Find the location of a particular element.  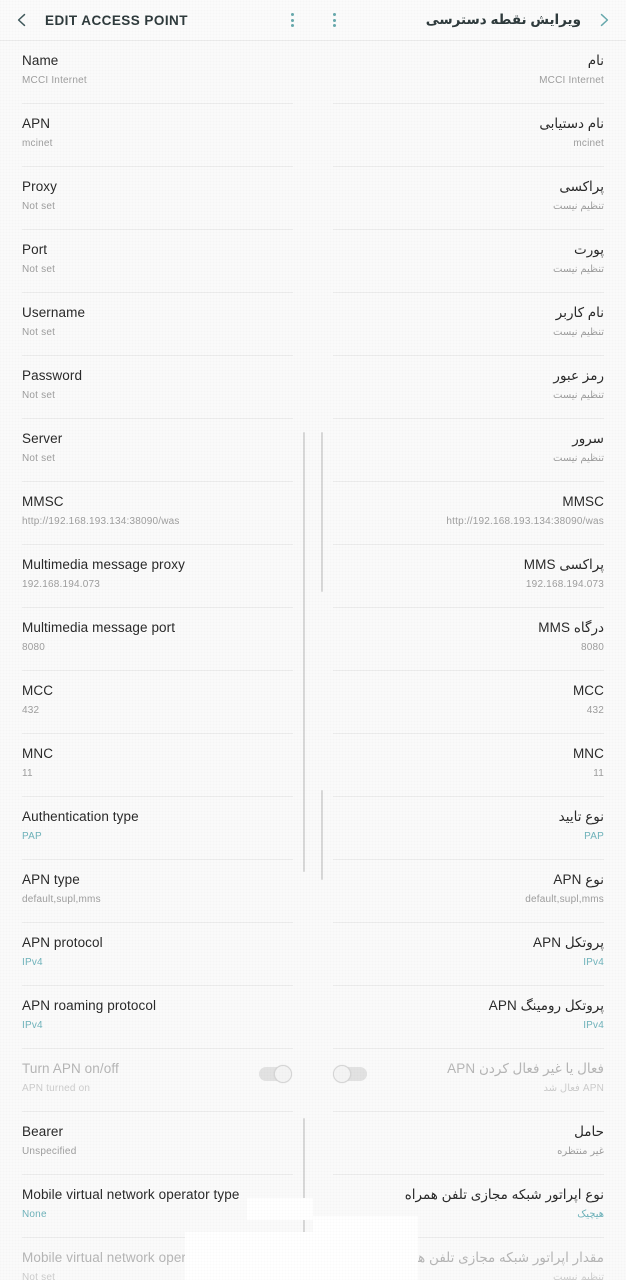

settings-row-label: نوع APN is located at coordinates (578, 879).